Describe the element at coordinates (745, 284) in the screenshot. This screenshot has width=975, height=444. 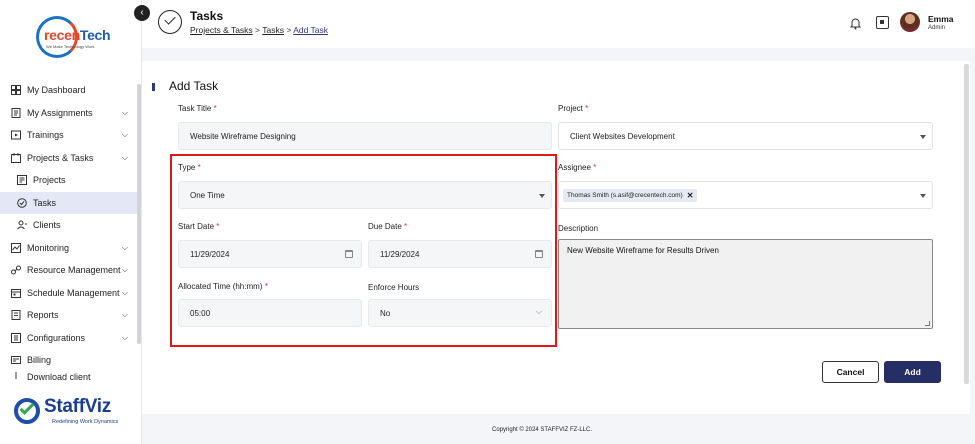
I see `description-textarea: New Website Wireframe for Results Driven` at that location.